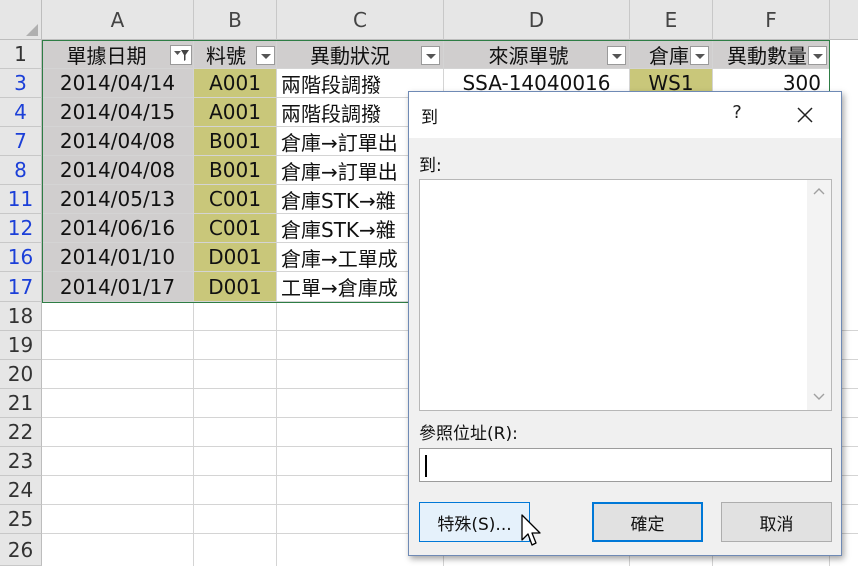  Describe the element at coordinates (21, 432) in the screenshot. I see `row-header: 22` at that location.